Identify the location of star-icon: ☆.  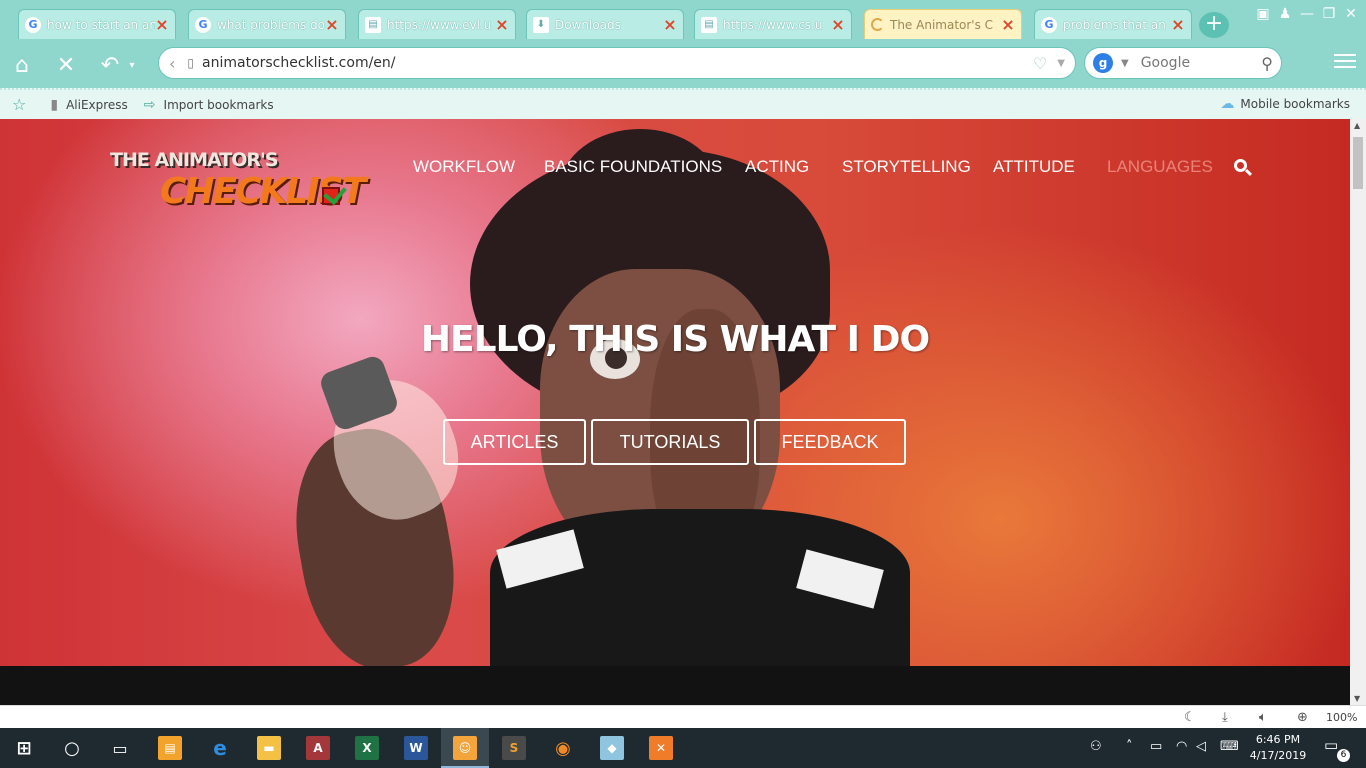
(19, 104).